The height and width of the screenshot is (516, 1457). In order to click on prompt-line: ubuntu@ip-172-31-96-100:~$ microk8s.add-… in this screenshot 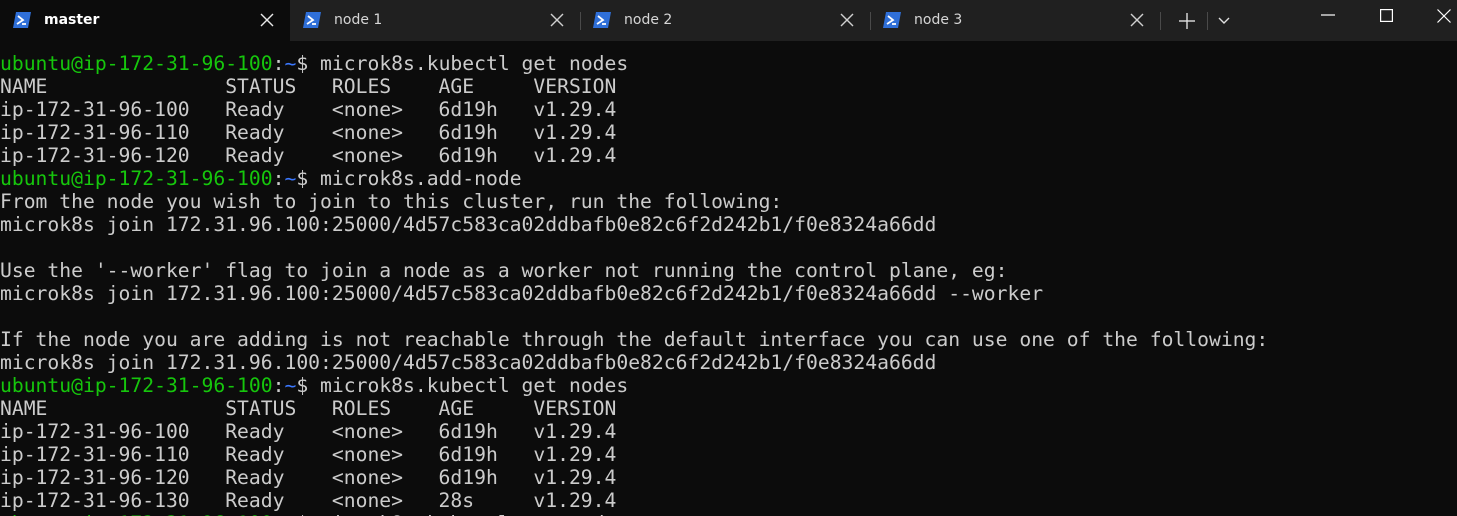, I will do `click(634, 178)`.